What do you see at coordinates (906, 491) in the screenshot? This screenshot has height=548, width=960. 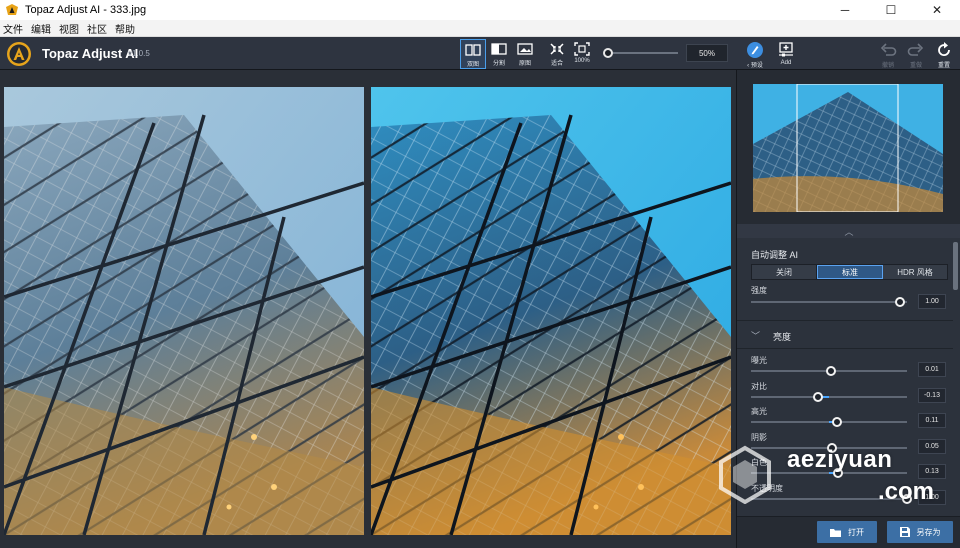 I see `watermark-domain: .com` at bounding box center [906, 491].